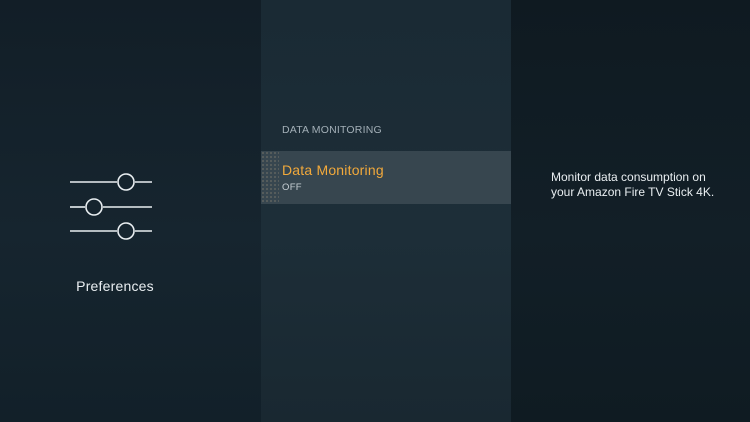 The width and height of the screenshot is (750, 422). Describe the element at coordinates (115, 286) in the screenshot. I see `category-label: Preferences` at that location.